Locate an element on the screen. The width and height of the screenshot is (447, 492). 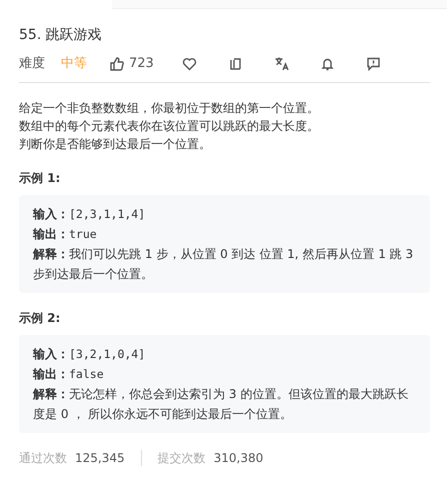
example-heading: 示例 2: is located at coordinates (40, 318).